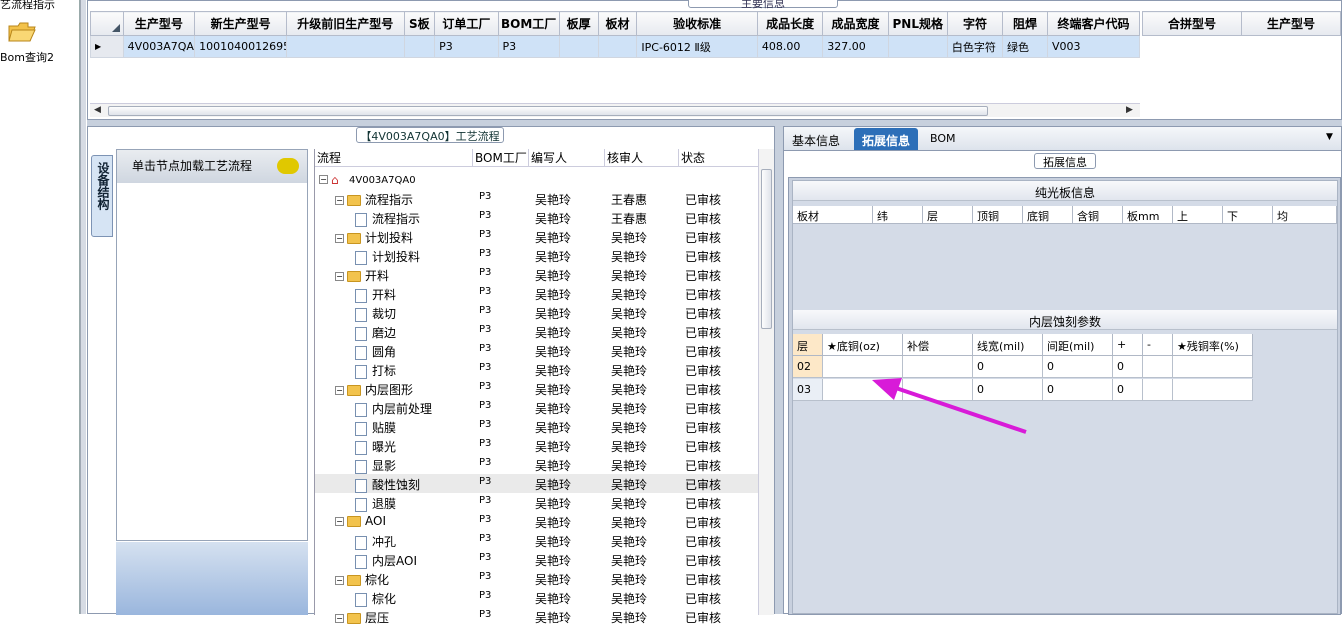  What do you see at coordinates (97, 110) in the screenshot?
I see `scroll-left-icon: ◀` at bounding box center [97, 110].